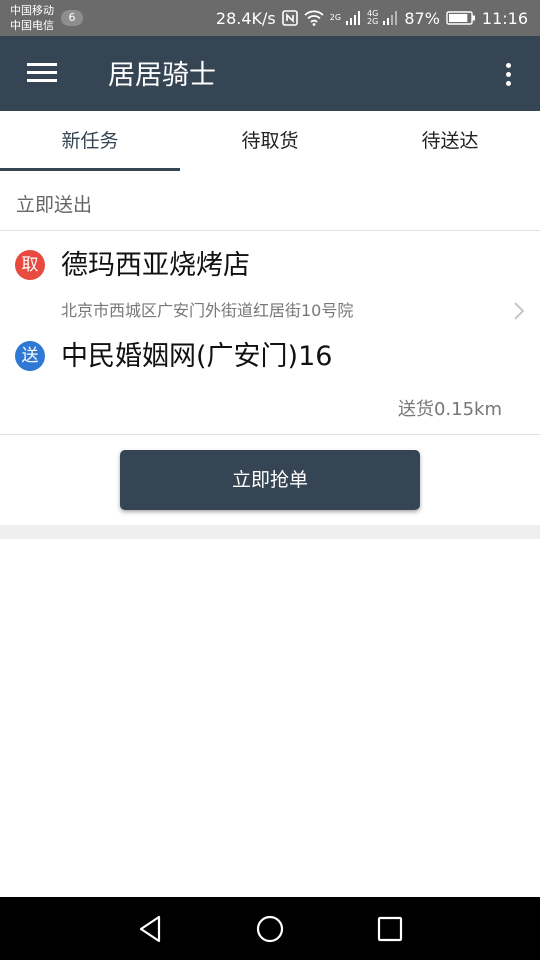 This screenshot has height=960, width=540. I want to click on delivery-distance: 送货0.15km, so click(449, 409).